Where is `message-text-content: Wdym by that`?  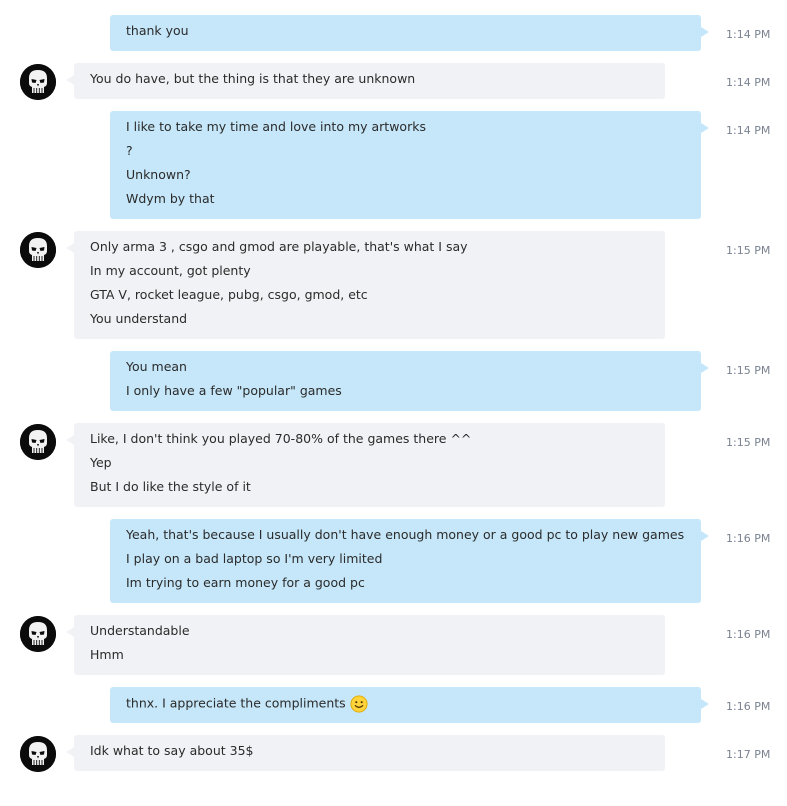 message-text-content: Wdym by that is located at coordinates (170, 198).